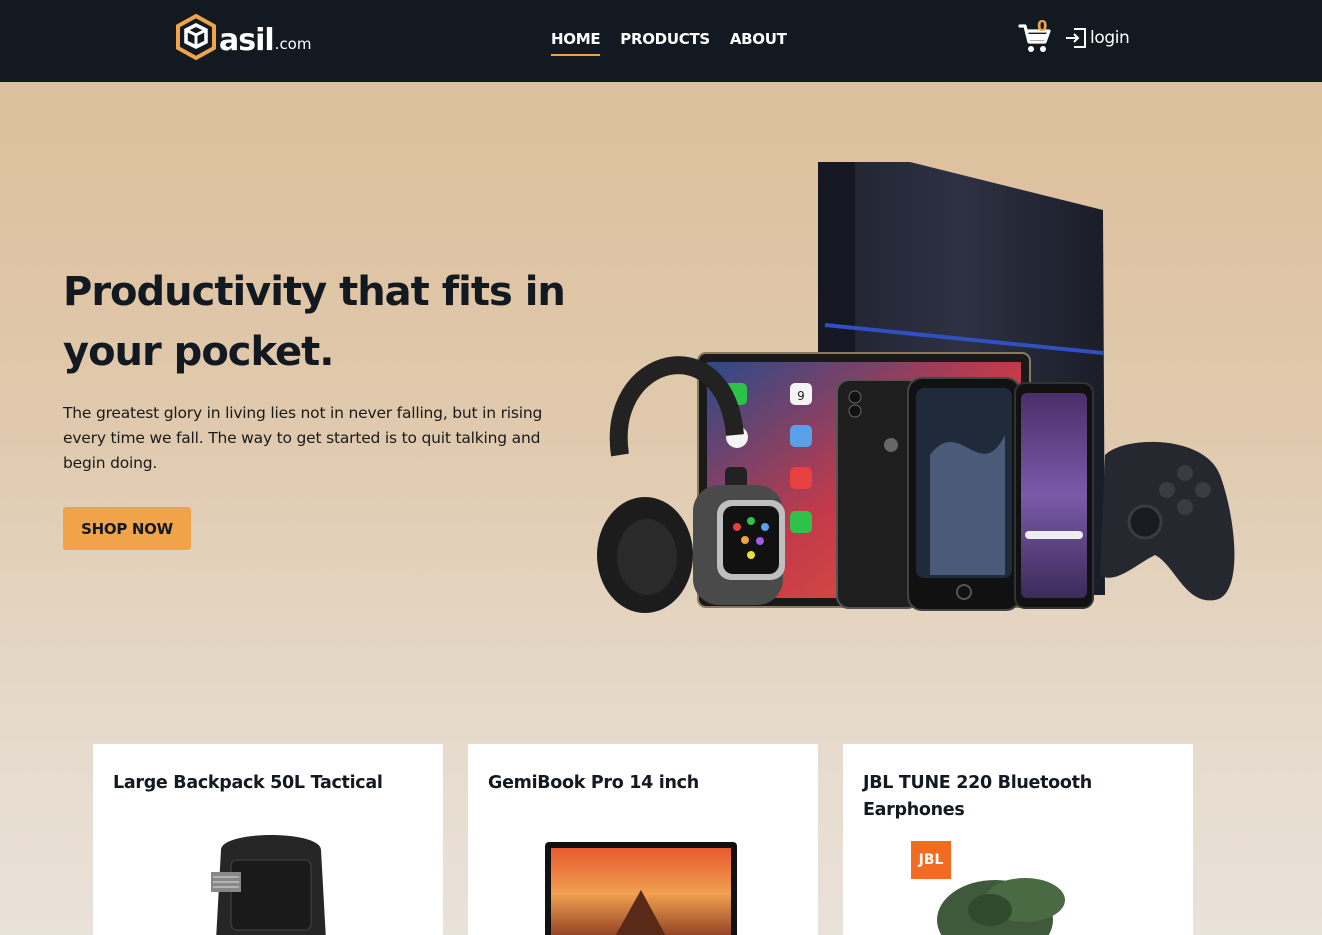  What do you see at coordinates (127, 528) in the screenshot?
I see `shop-now-button: SHOP NOW` at bounding box center [127, 528].